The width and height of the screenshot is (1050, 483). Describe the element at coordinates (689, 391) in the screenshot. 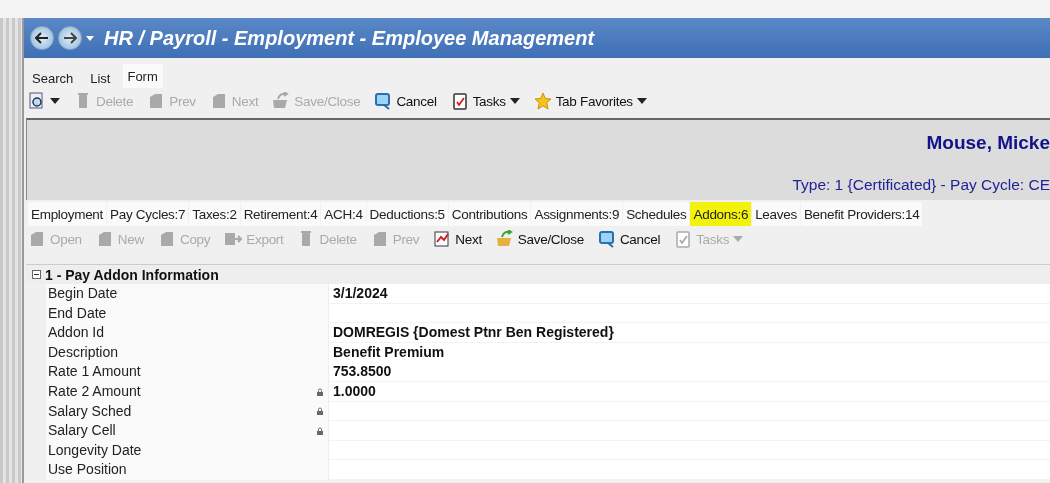

I see `field-value: 1.0000` at that location.